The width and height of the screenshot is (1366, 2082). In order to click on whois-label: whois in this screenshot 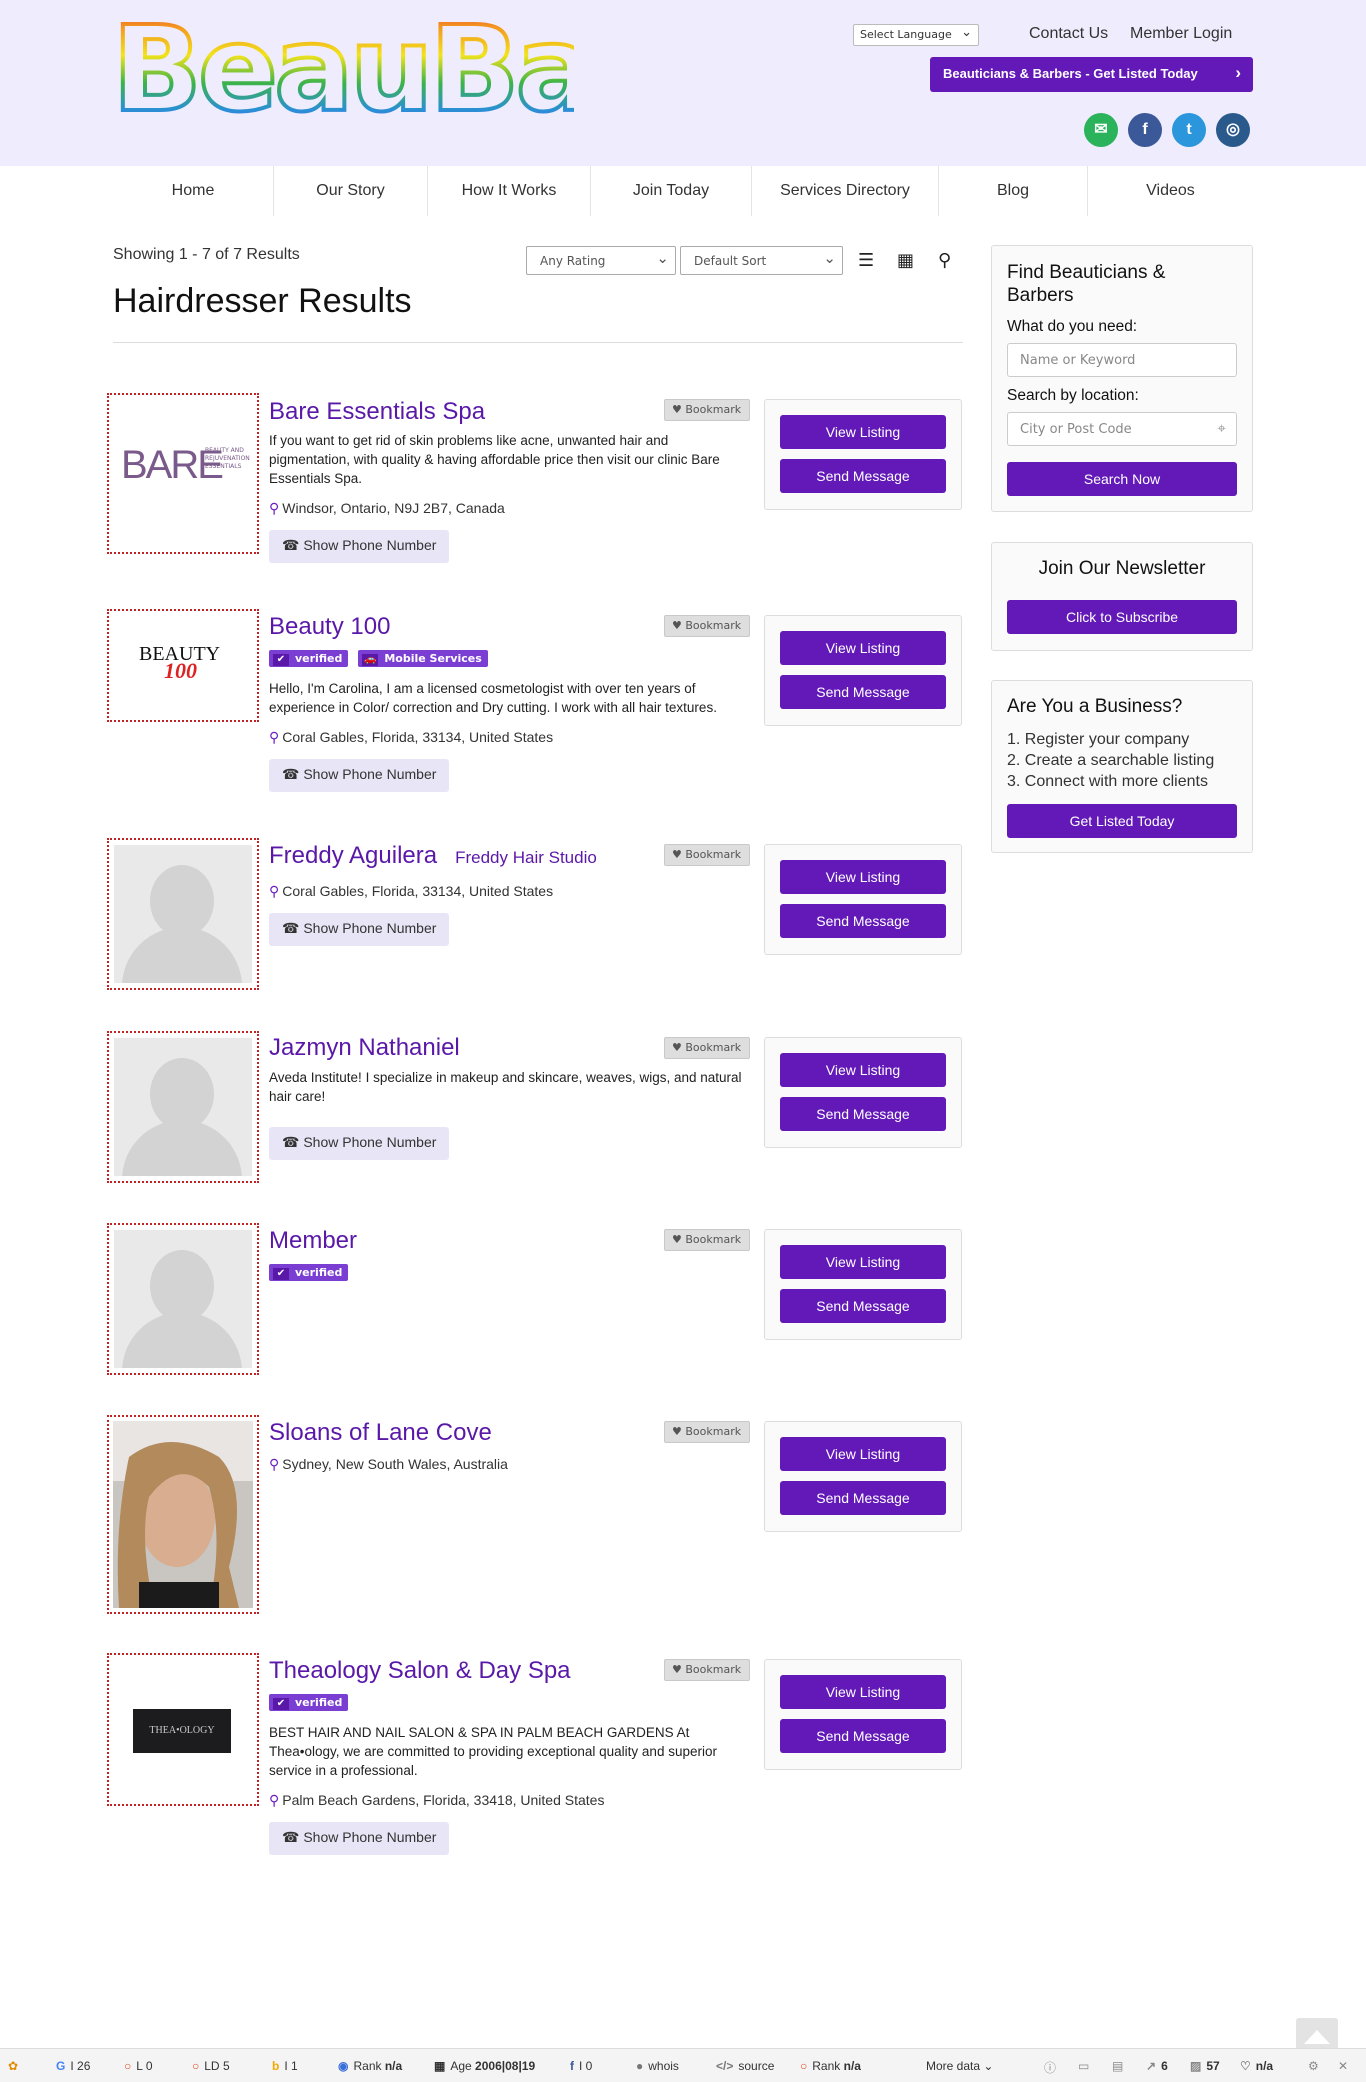, I will do `click(663, 2066)`.